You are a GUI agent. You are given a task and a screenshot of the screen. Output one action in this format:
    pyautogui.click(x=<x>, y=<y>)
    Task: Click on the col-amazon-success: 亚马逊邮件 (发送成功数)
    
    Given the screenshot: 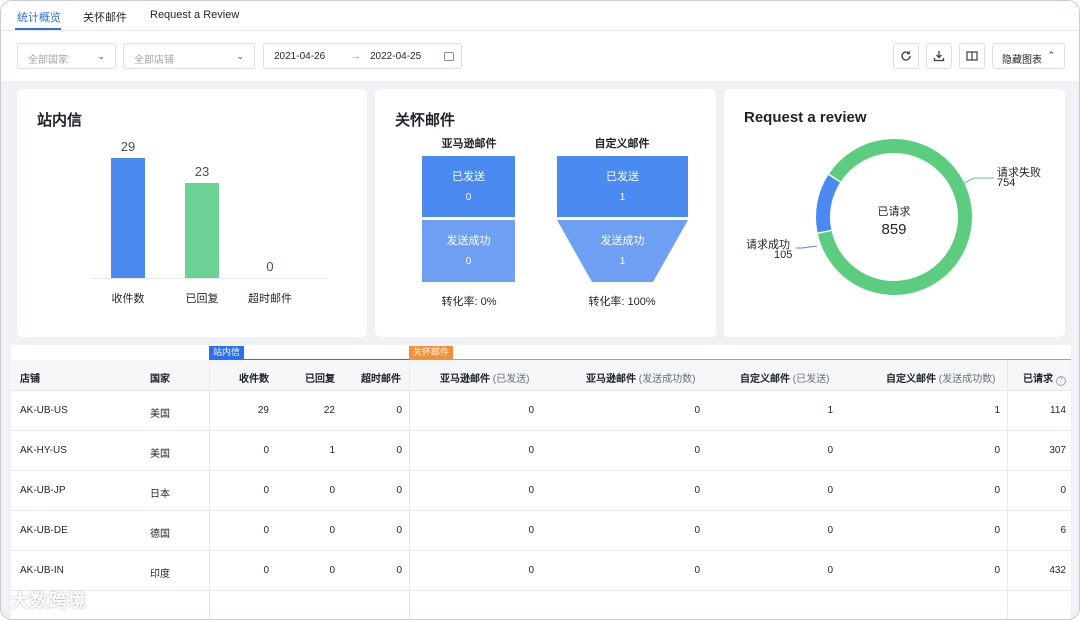 What is the action you would take?
    pyautogui.click(x=640, y=377)
    